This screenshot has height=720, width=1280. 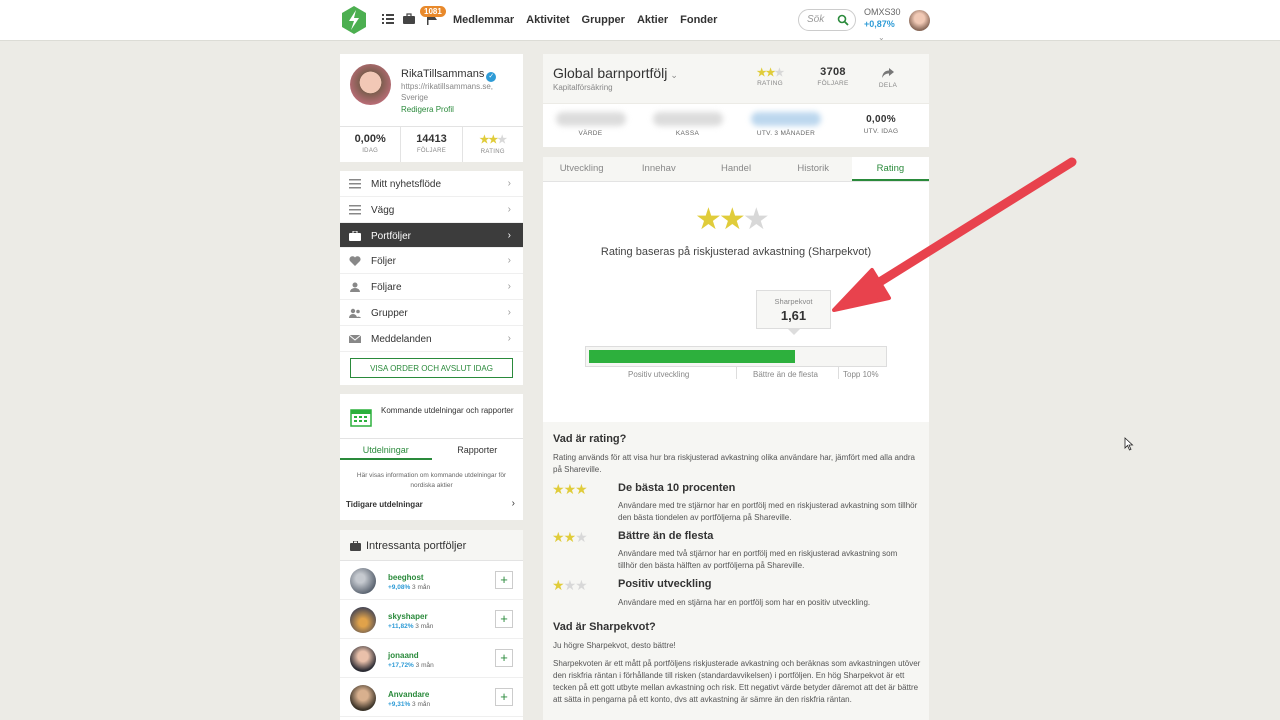 What do you see at coordinates (431, 368) in the screenshot?
I see `show-orders-button: VISA ORDER OCH AVSLUT IDAG` at bounding box center [431, 368].